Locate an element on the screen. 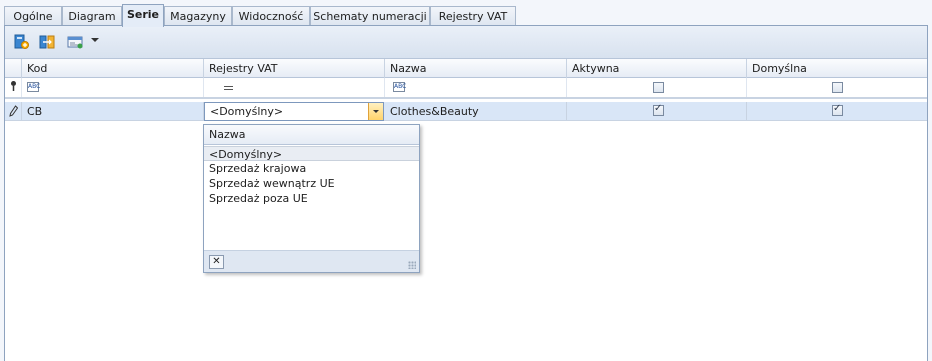 The height and width of the screenshot is (361, 932). cell-domyslna is located at coordinates (837, 111).